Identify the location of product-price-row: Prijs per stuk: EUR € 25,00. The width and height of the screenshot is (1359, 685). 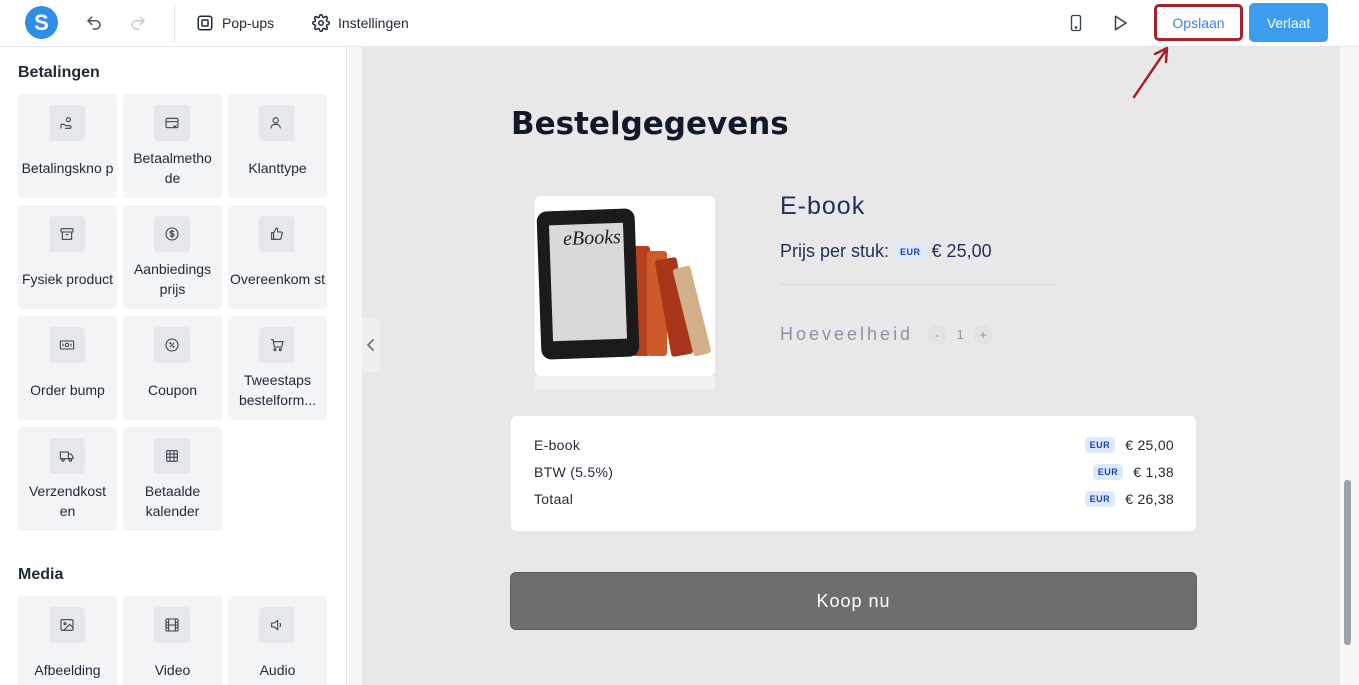
(886, 251).